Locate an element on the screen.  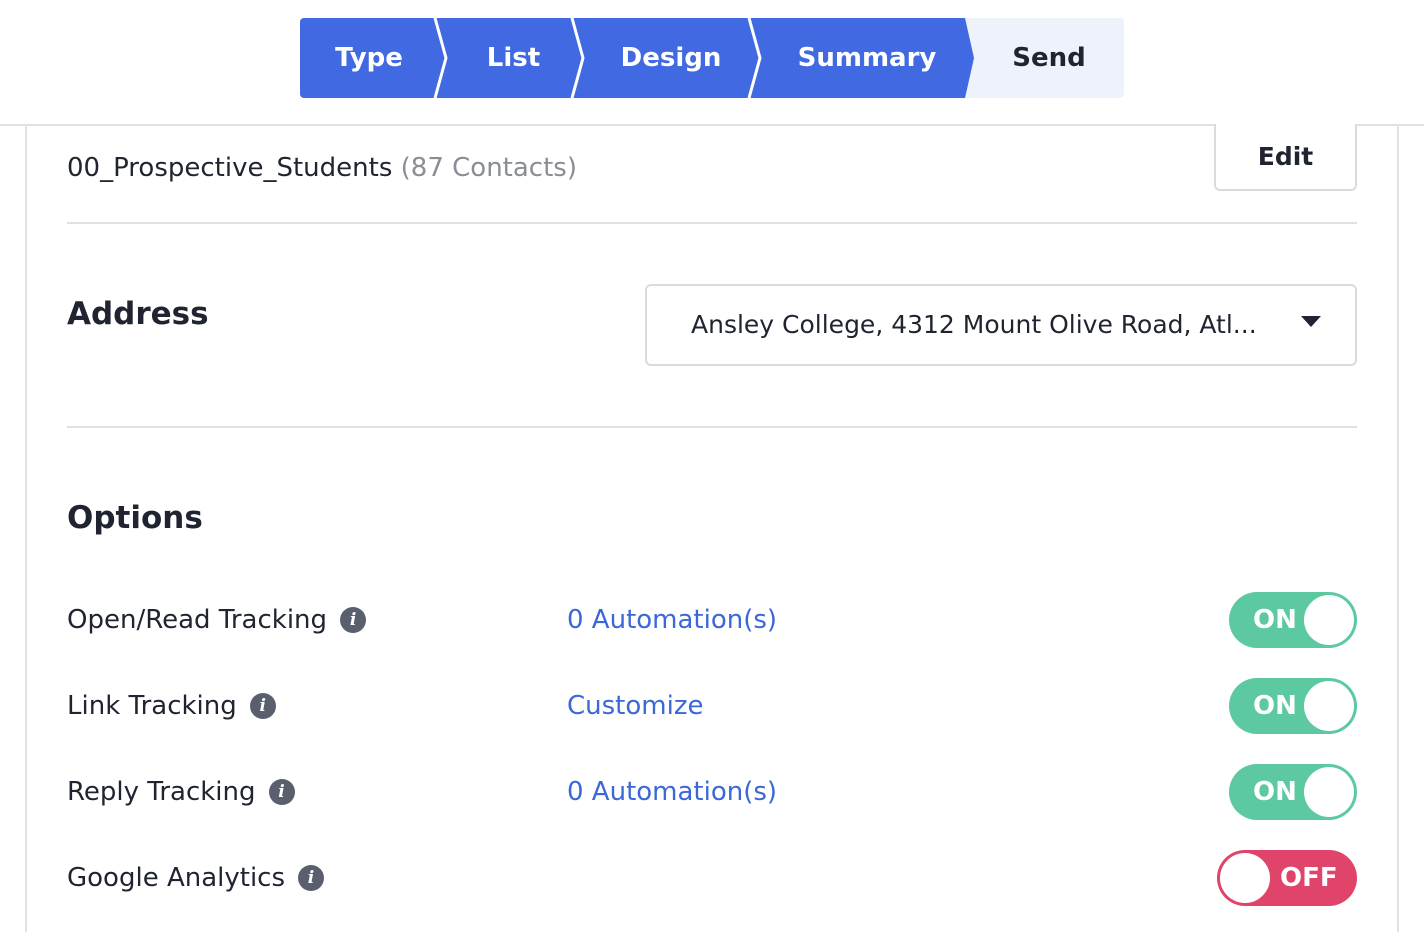
link-tracking-toggle: ON is located at coordinates (1293, 706).